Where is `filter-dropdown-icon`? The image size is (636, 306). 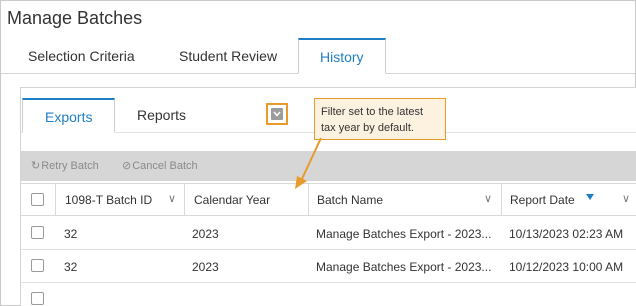 filter-dropdown-icon is located at coordinates (277, 114).